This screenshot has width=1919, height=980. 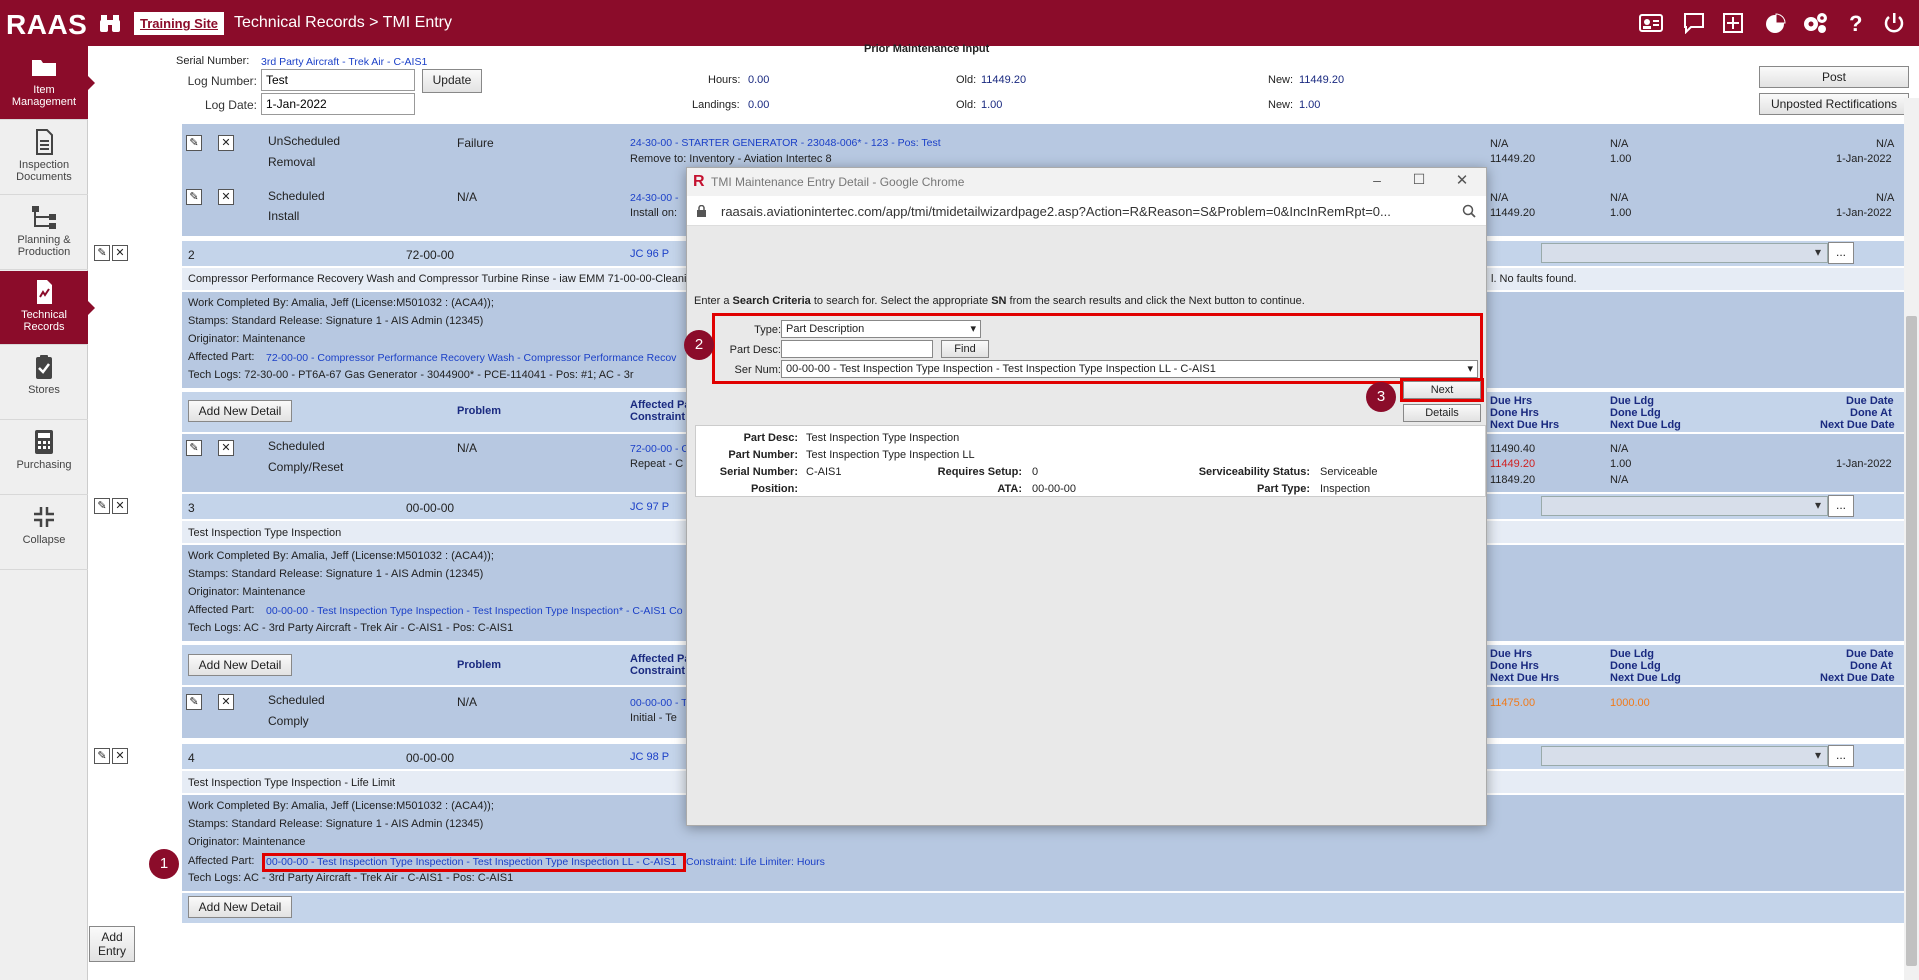 What do you see at coordinates (1525, 678) in the screenshot?
I see `next-due-hrs-header: Next Due Hrs` at bounding box center [1525, 678].